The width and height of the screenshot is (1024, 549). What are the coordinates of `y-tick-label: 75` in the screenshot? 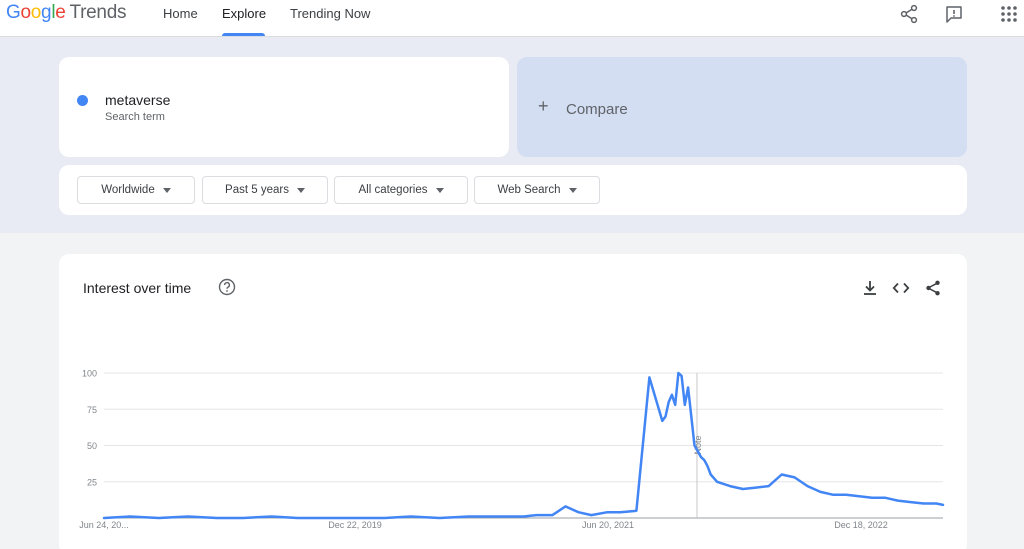 It's located at (92, 410).